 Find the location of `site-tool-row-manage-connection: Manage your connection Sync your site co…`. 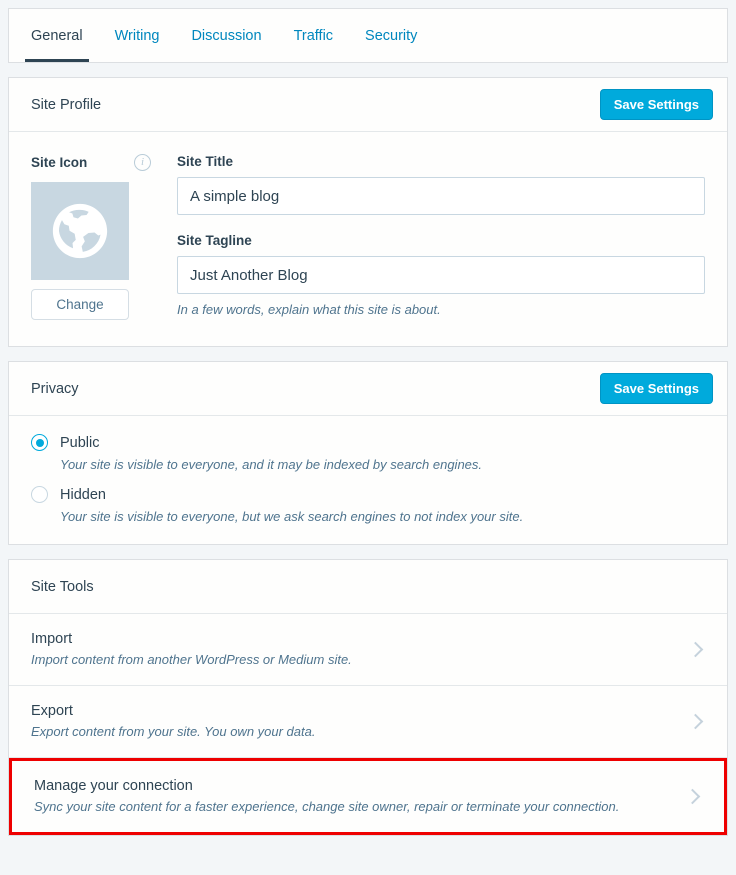

site-tool-row-manage-connection: Manage your connection Sync your site co… is located at coordinates (368, 796).